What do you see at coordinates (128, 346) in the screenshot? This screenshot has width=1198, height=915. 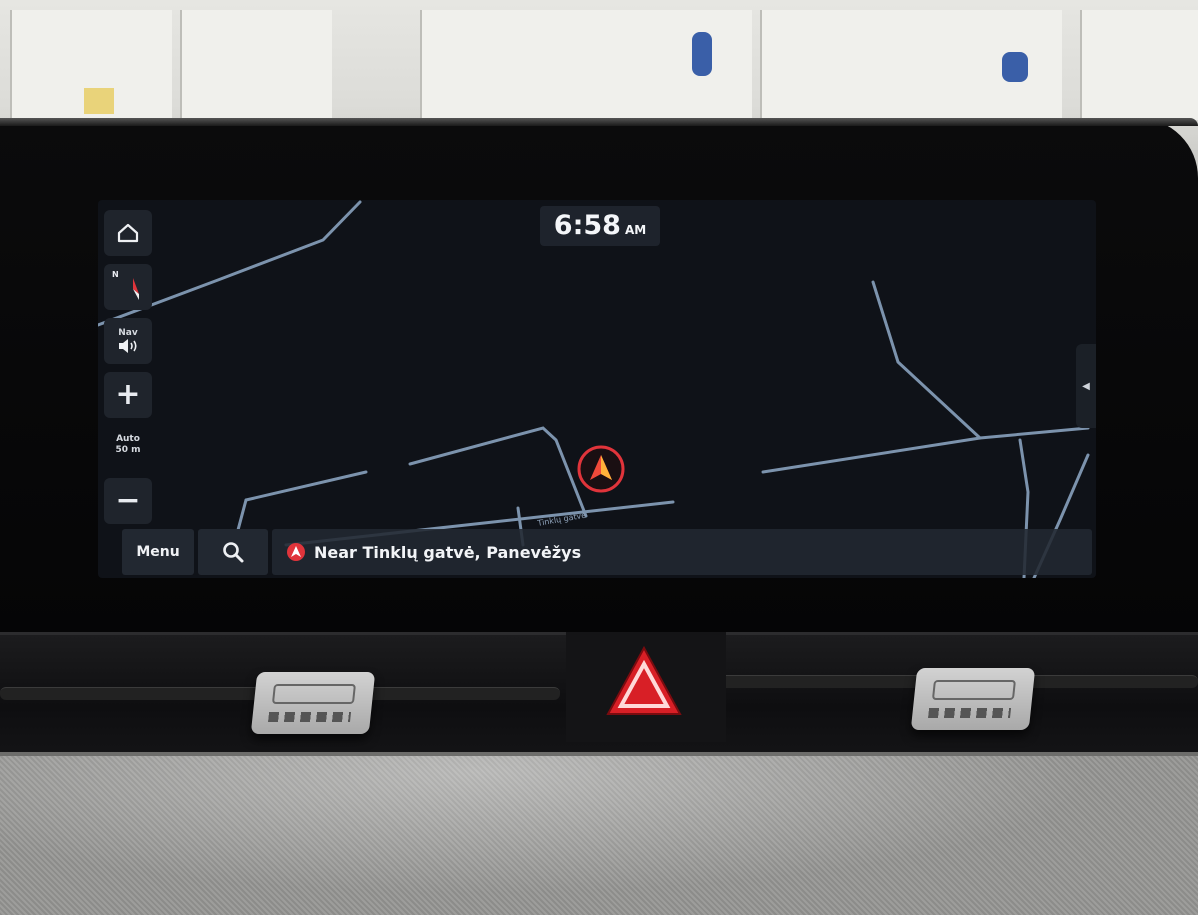 I see `speaker-icon` at bounding box center [128, 346].